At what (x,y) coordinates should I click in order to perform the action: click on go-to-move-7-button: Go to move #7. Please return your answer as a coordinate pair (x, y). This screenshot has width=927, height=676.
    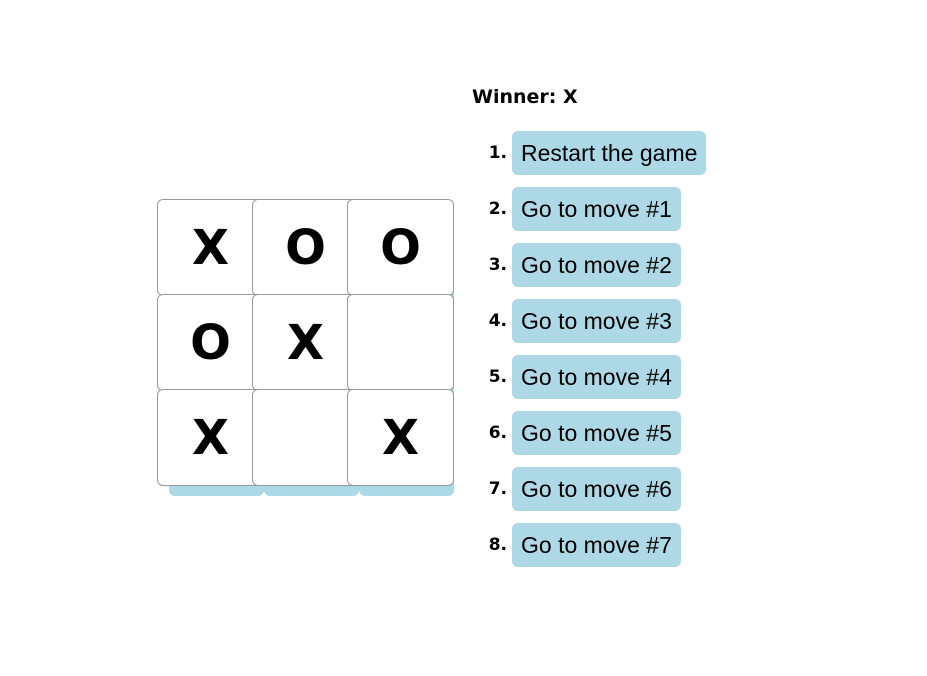
    Looking at the image, I should click on (596, 545).